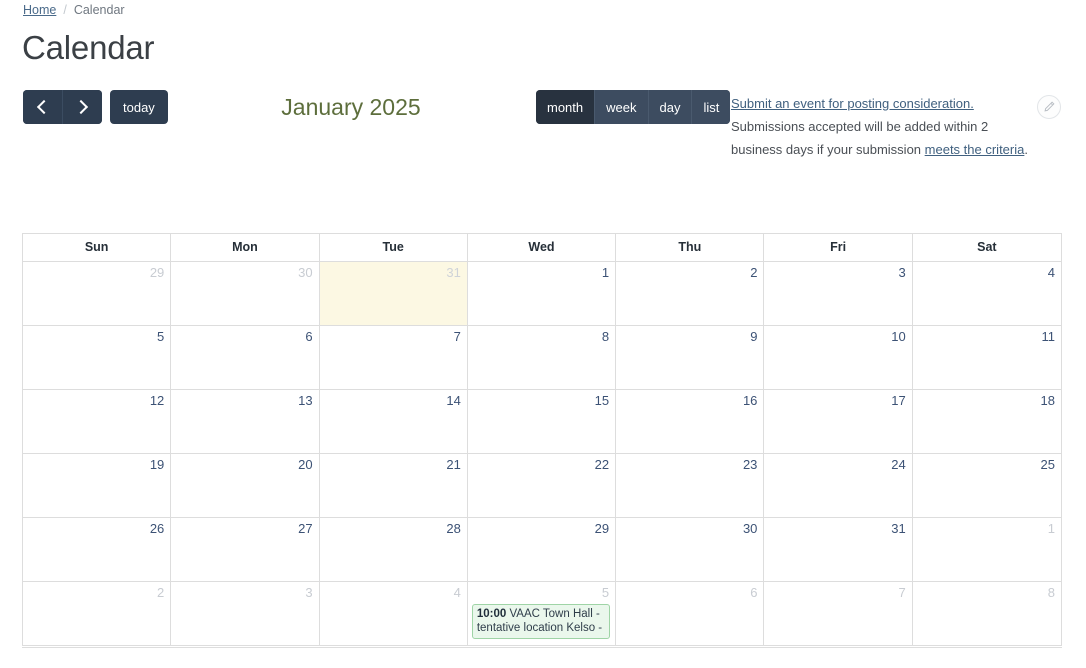 The width and height of the screenshot is (1086, 668). Describe the element at coordinates (902, 592) in the screenshot. I see `day-number: 7` at that location.